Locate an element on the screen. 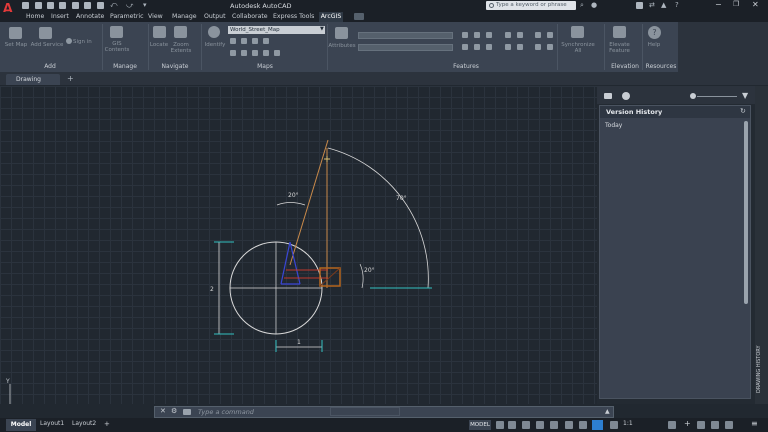 This screenshot has width=768, height=432. save-as-icon is located at coordinates (62, 5).